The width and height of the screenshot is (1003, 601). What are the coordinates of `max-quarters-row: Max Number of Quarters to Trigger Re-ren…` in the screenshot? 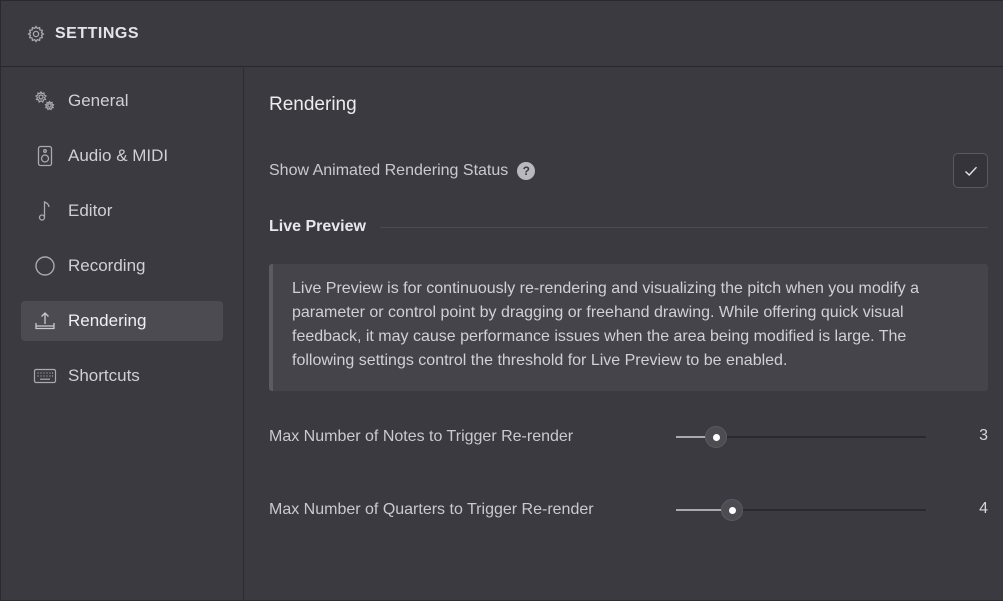 It's located at (628, 510).